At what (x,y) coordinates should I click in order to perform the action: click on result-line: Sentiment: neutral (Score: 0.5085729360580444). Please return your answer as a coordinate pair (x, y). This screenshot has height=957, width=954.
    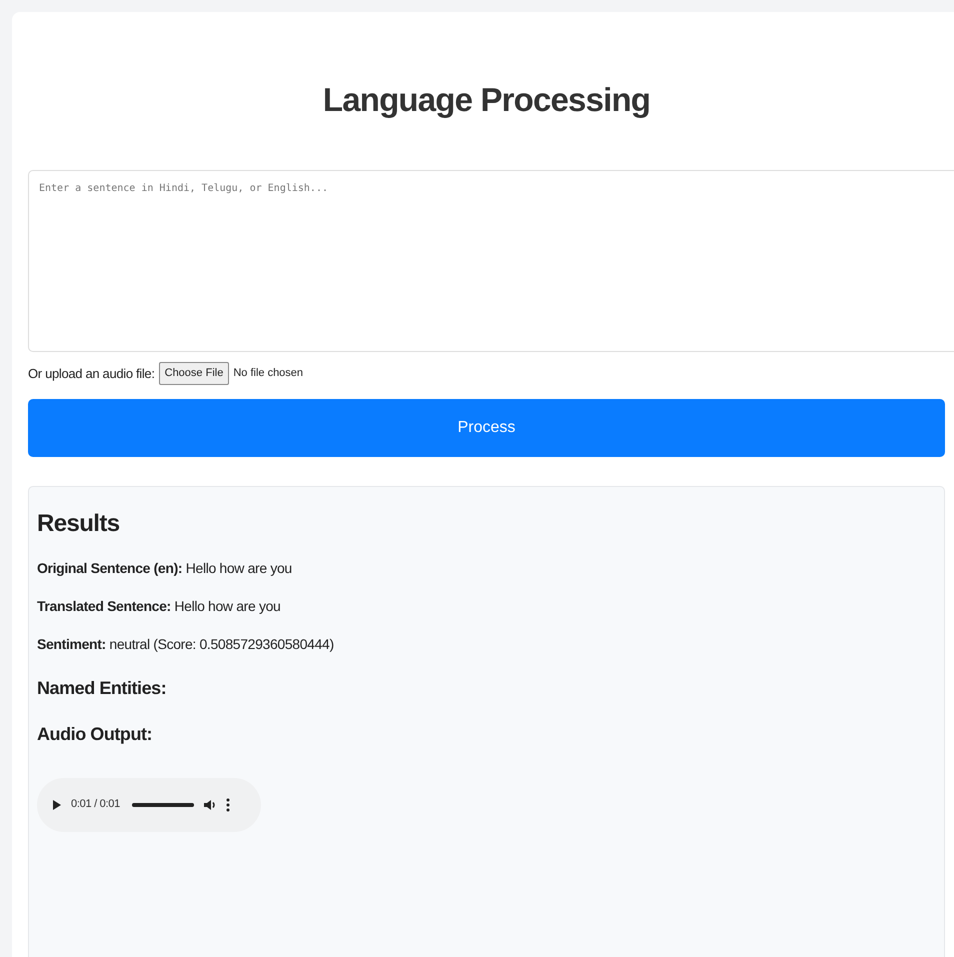
    Looking at the image, I should click on (186, 643).